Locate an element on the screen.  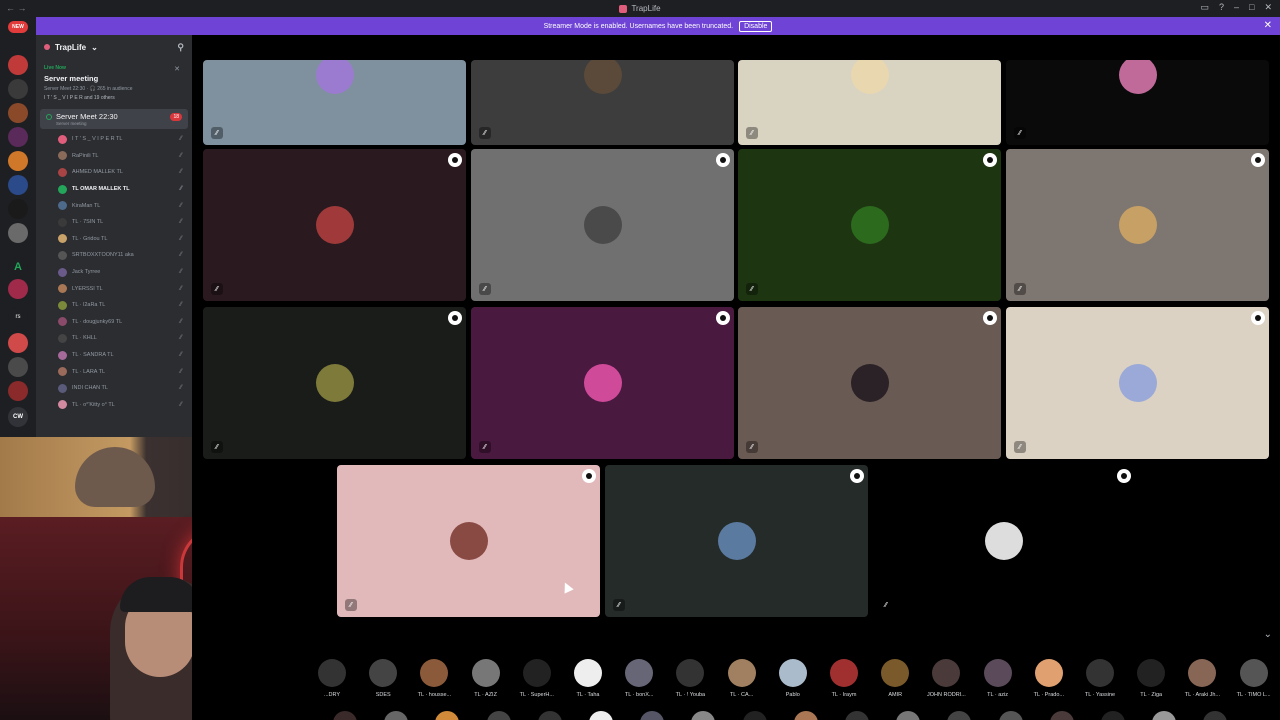
audience-member: SDES is located at coordinates (383, 678).